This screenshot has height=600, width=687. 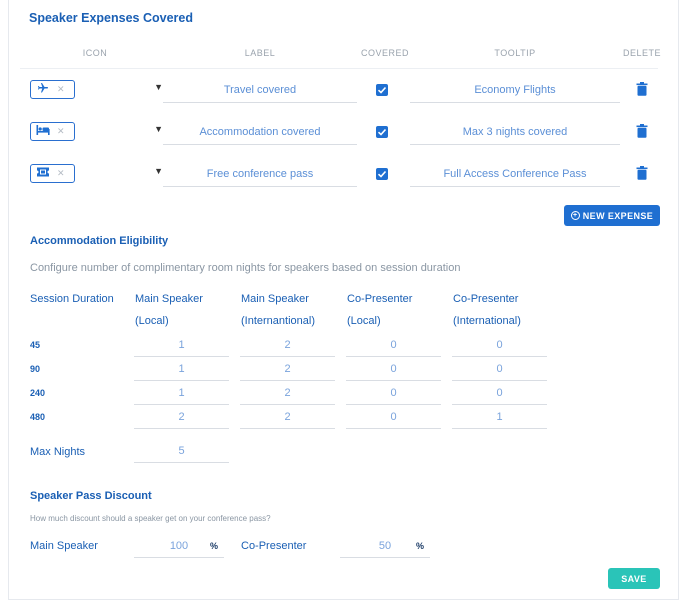 I want to click on label-input-row-1: Travel covered, so click(x=260, y=92).